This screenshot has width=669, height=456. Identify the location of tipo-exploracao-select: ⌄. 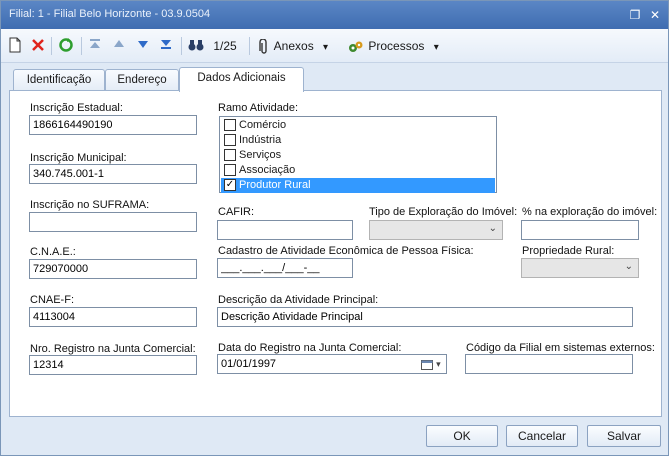
(436, 230).